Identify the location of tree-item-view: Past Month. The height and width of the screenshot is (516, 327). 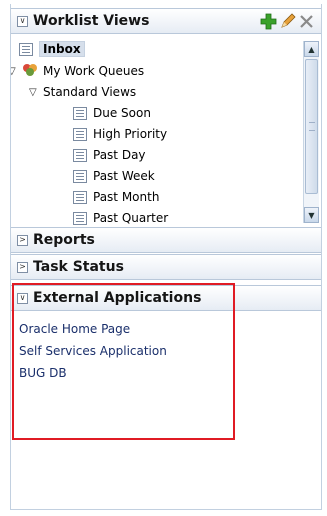
(116, 197).